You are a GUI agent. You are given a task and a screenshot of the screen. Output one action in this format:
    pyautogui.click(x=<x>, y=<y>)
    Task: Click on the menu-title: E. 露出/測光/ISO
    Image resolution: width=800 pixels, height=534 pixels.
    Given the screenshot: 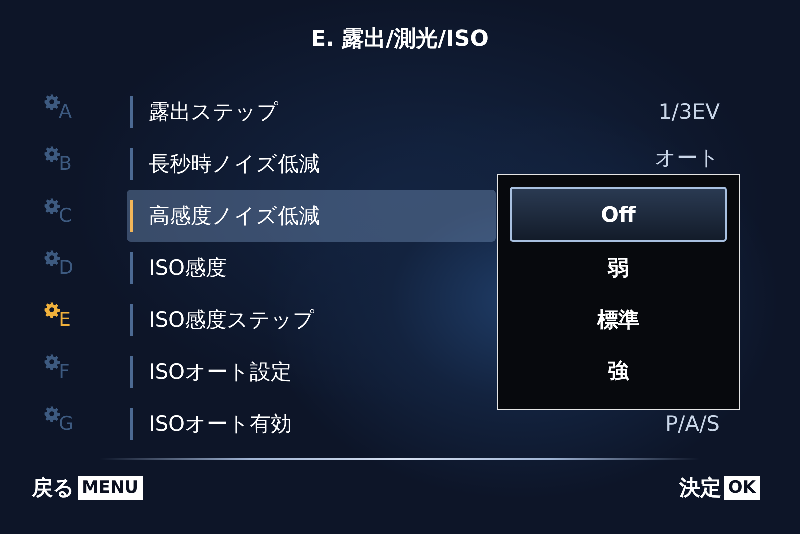 What is the action you would take?
    pyautogui.click(x=400, y=40)
    